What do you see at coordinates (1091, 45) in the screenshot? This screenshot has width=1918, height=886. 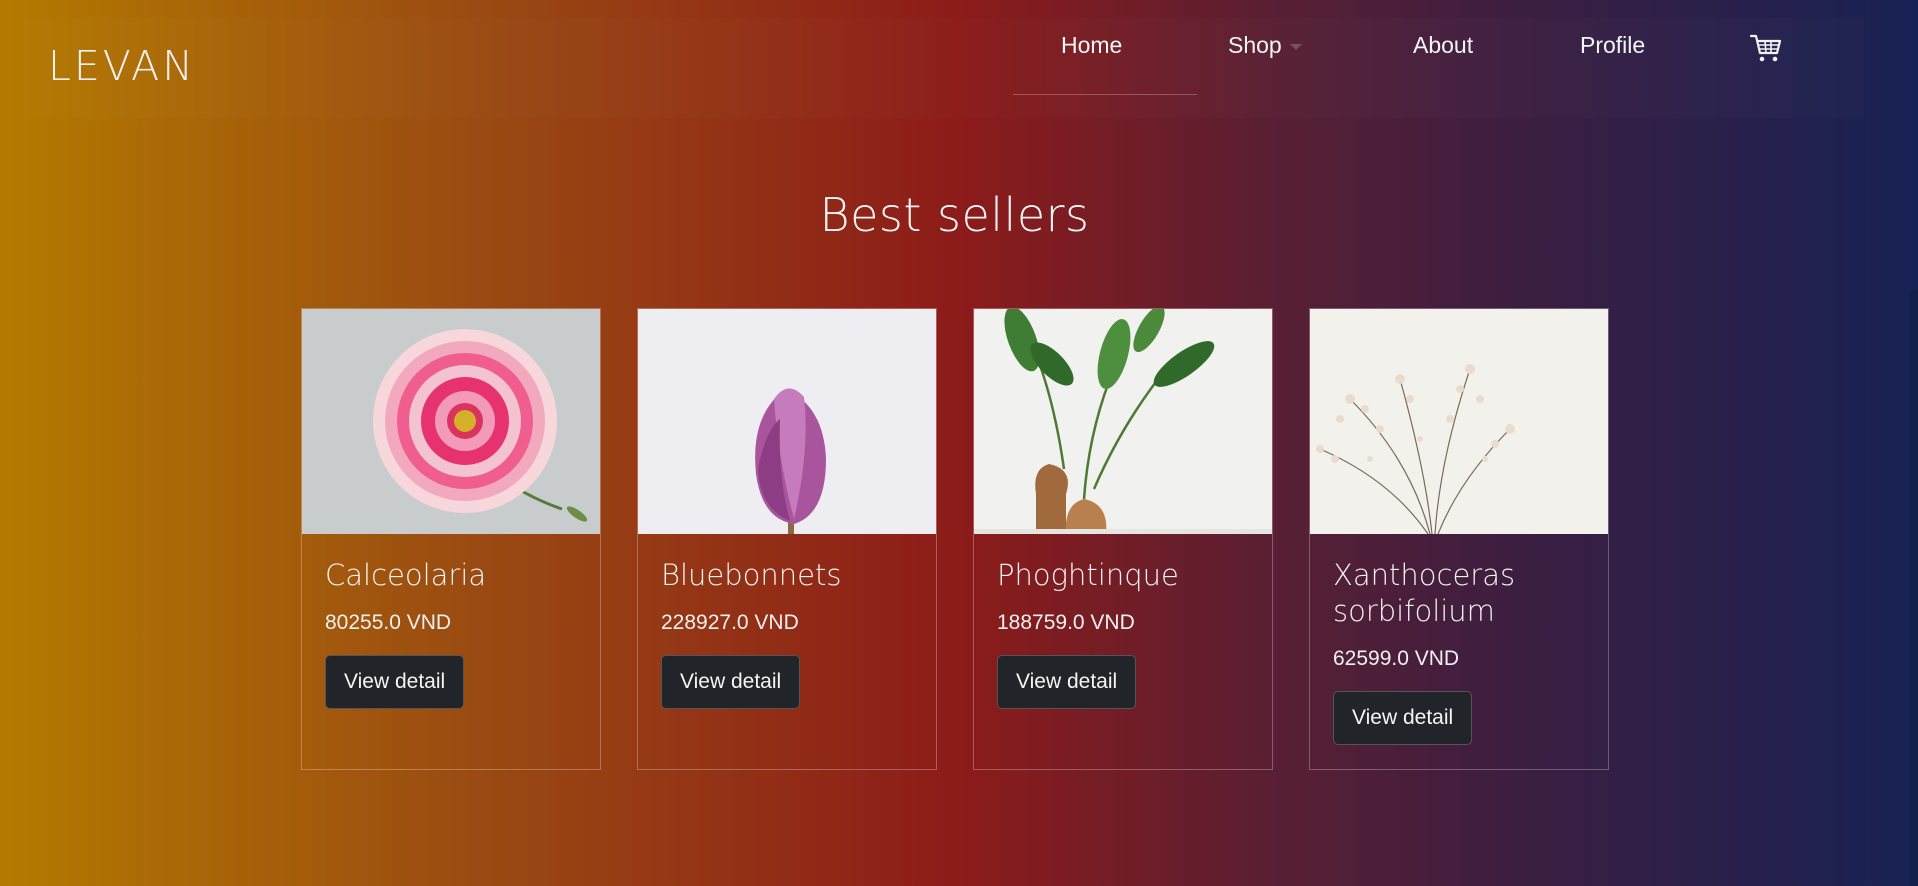 I see `nav-home-link: Home` at bounding box center [1091, 45].